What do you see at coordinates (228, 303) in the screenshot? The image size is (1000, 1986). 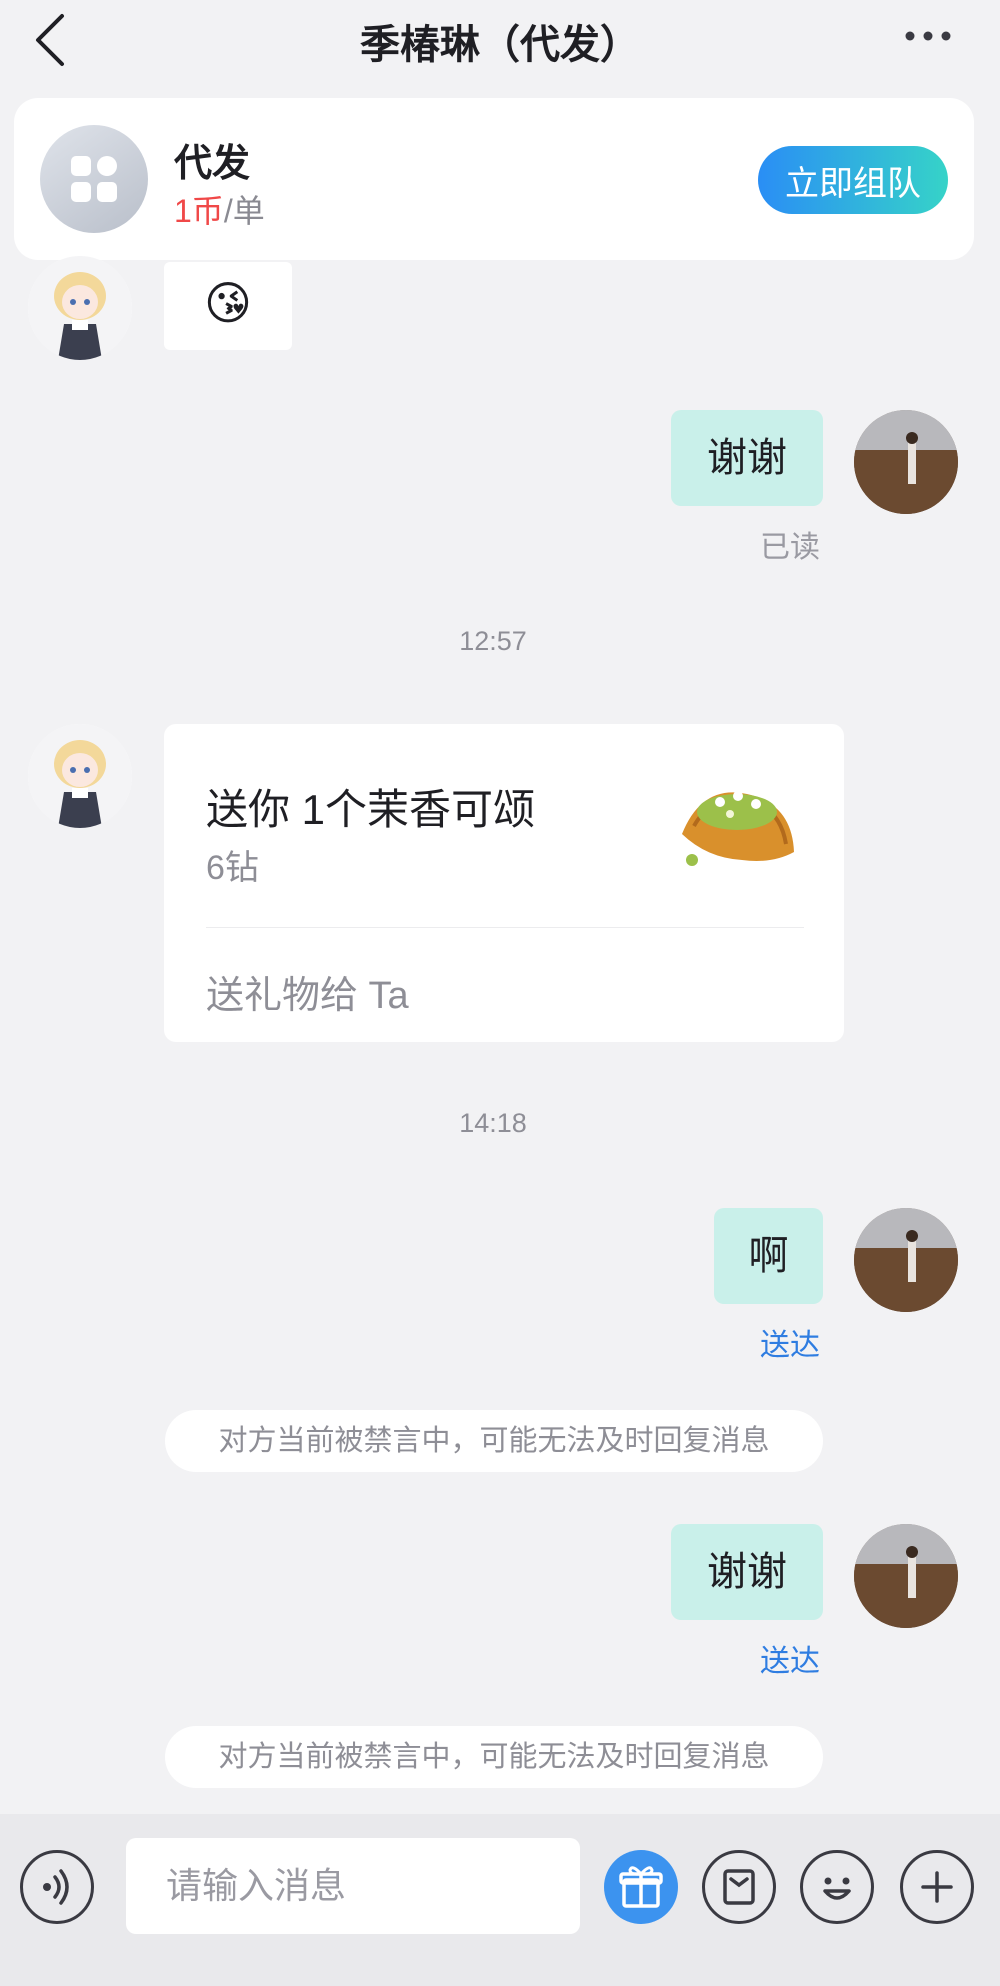 I see `emoji-kiss: 😘` at bounding box center [228, 303].